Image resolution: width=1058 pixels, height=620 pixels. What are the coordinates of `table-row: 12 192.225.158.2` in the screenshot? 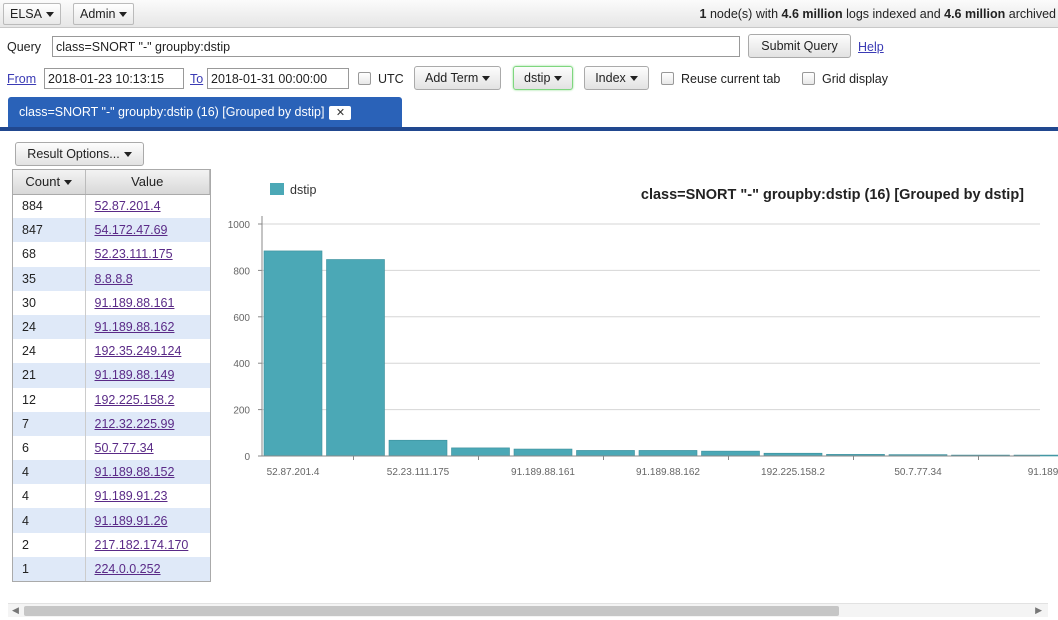 It's located at (111, 399).